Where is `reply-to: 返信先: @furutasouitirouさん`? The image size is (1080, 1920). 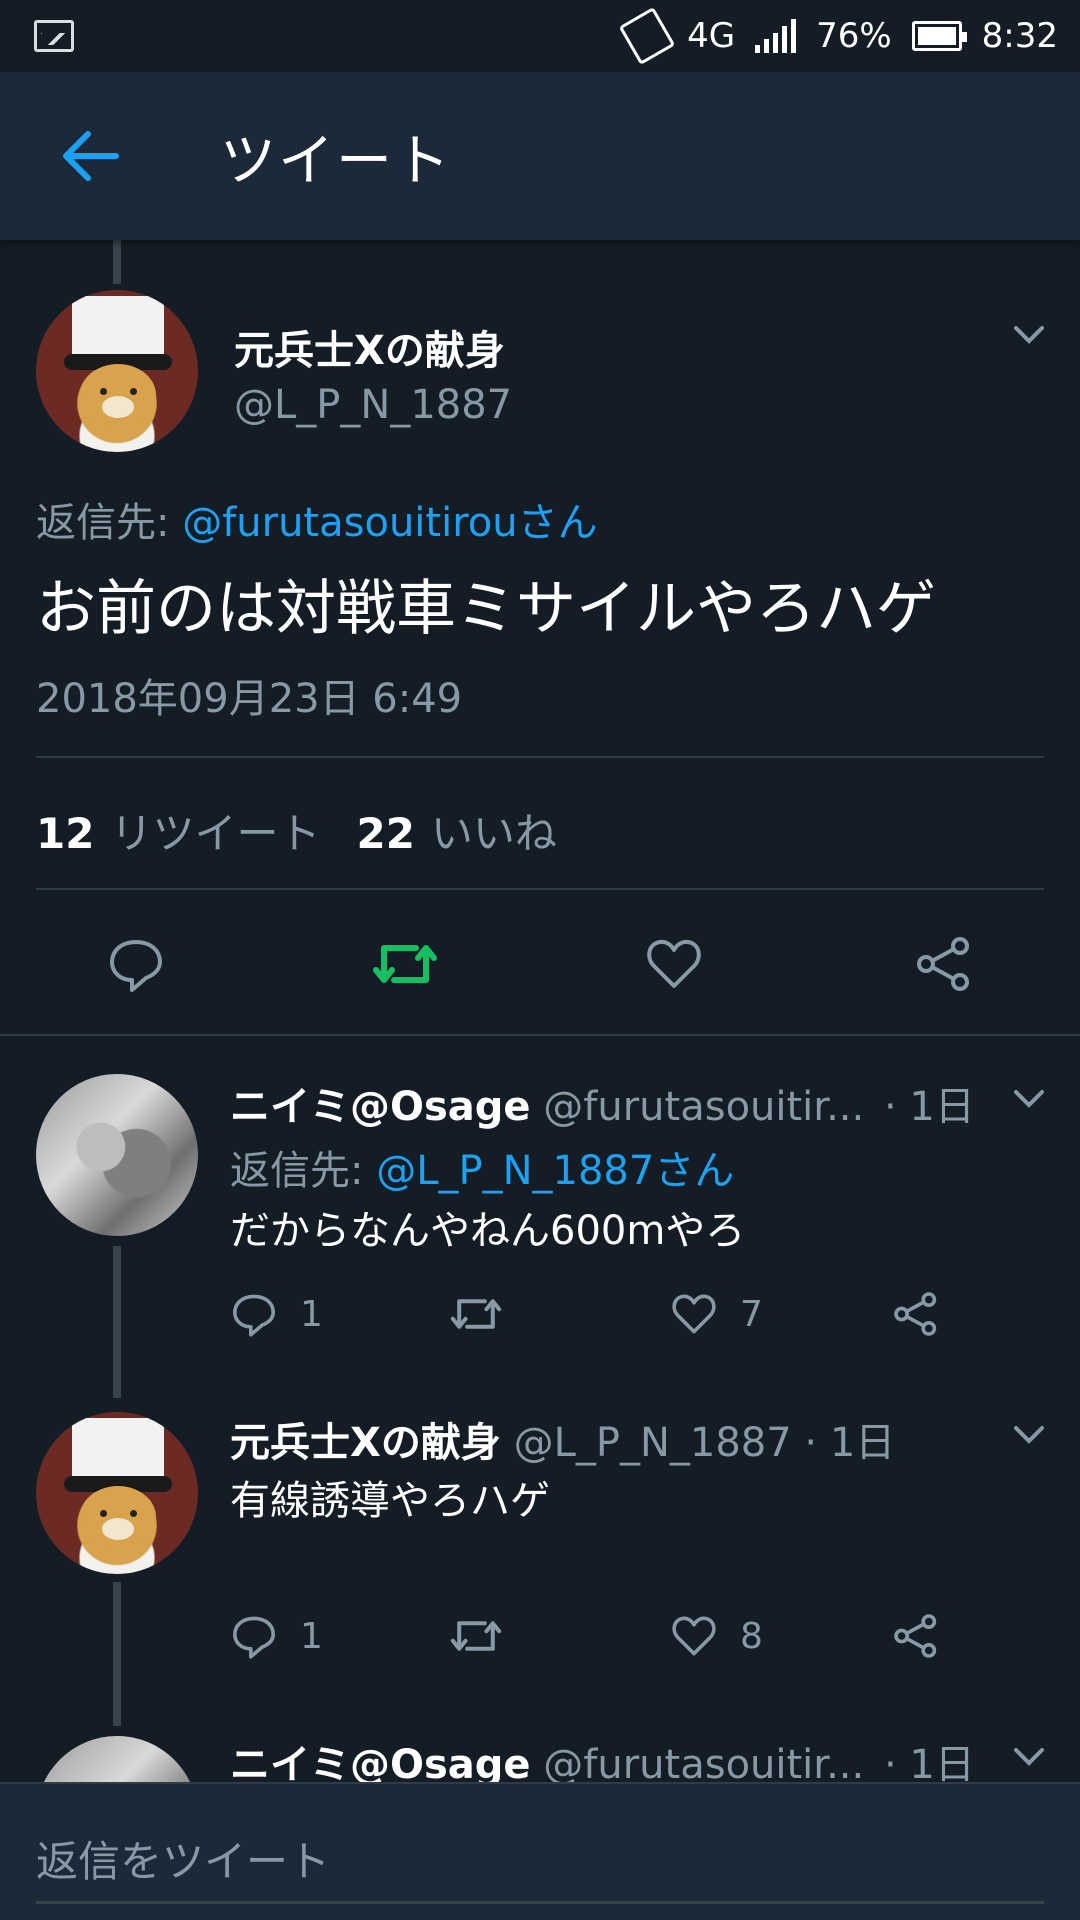 reply-to: 返信先: @furutasouitirouさん is located at coordinates (317, 519).